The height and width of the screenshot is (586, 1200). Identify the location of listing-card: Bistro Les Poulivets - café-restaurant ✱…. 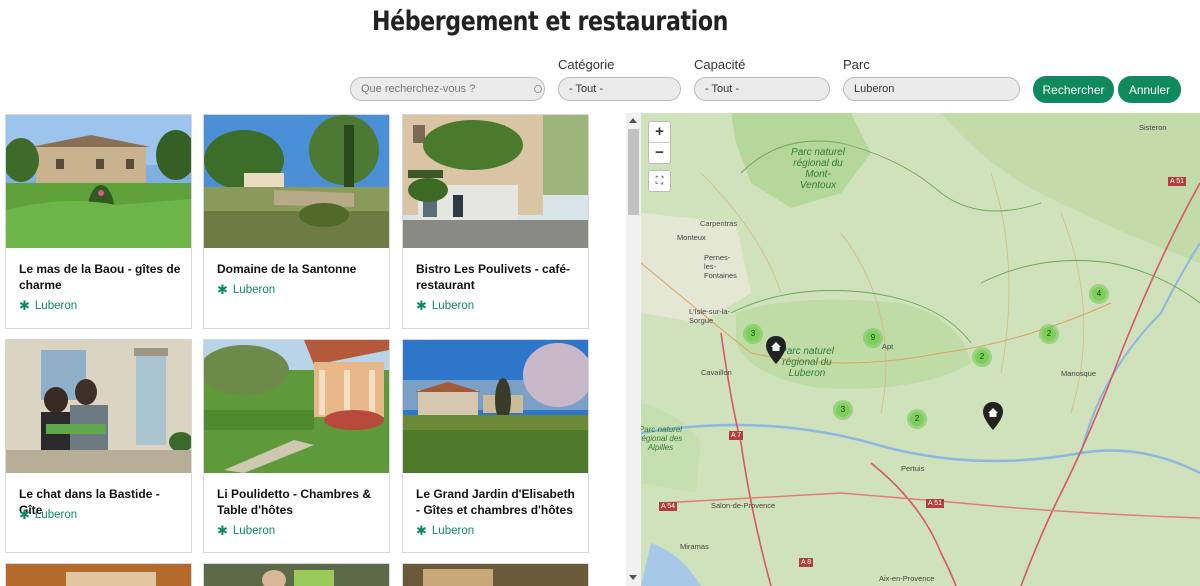
(495, 221).